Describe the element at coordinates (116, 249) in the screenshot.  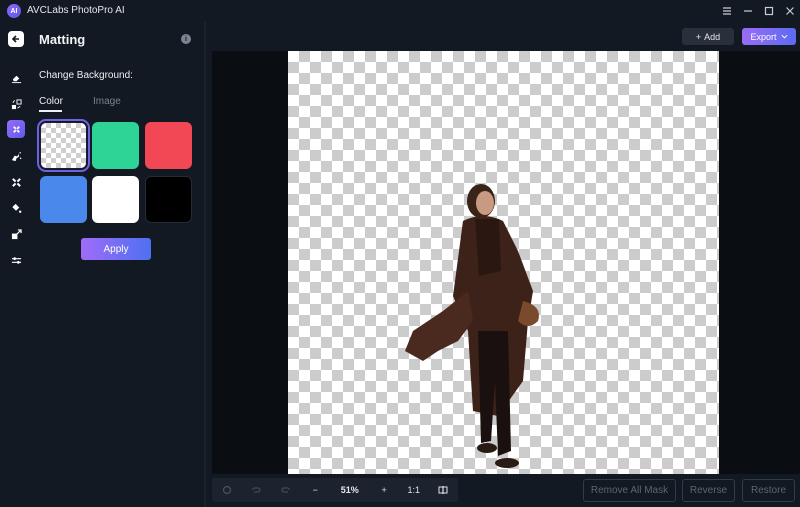
I see `apply-button: Apply` at that location.